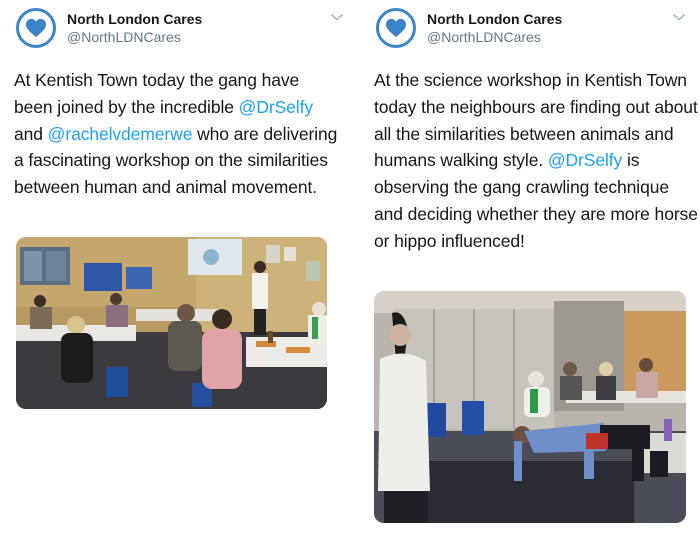 The height and width of the screenshot is (540, 700). What do you see at coordinates (120, 134) in the screenshot?
I see `mention-link: @rachelvdemerwe` at bounding box center [120, 134].